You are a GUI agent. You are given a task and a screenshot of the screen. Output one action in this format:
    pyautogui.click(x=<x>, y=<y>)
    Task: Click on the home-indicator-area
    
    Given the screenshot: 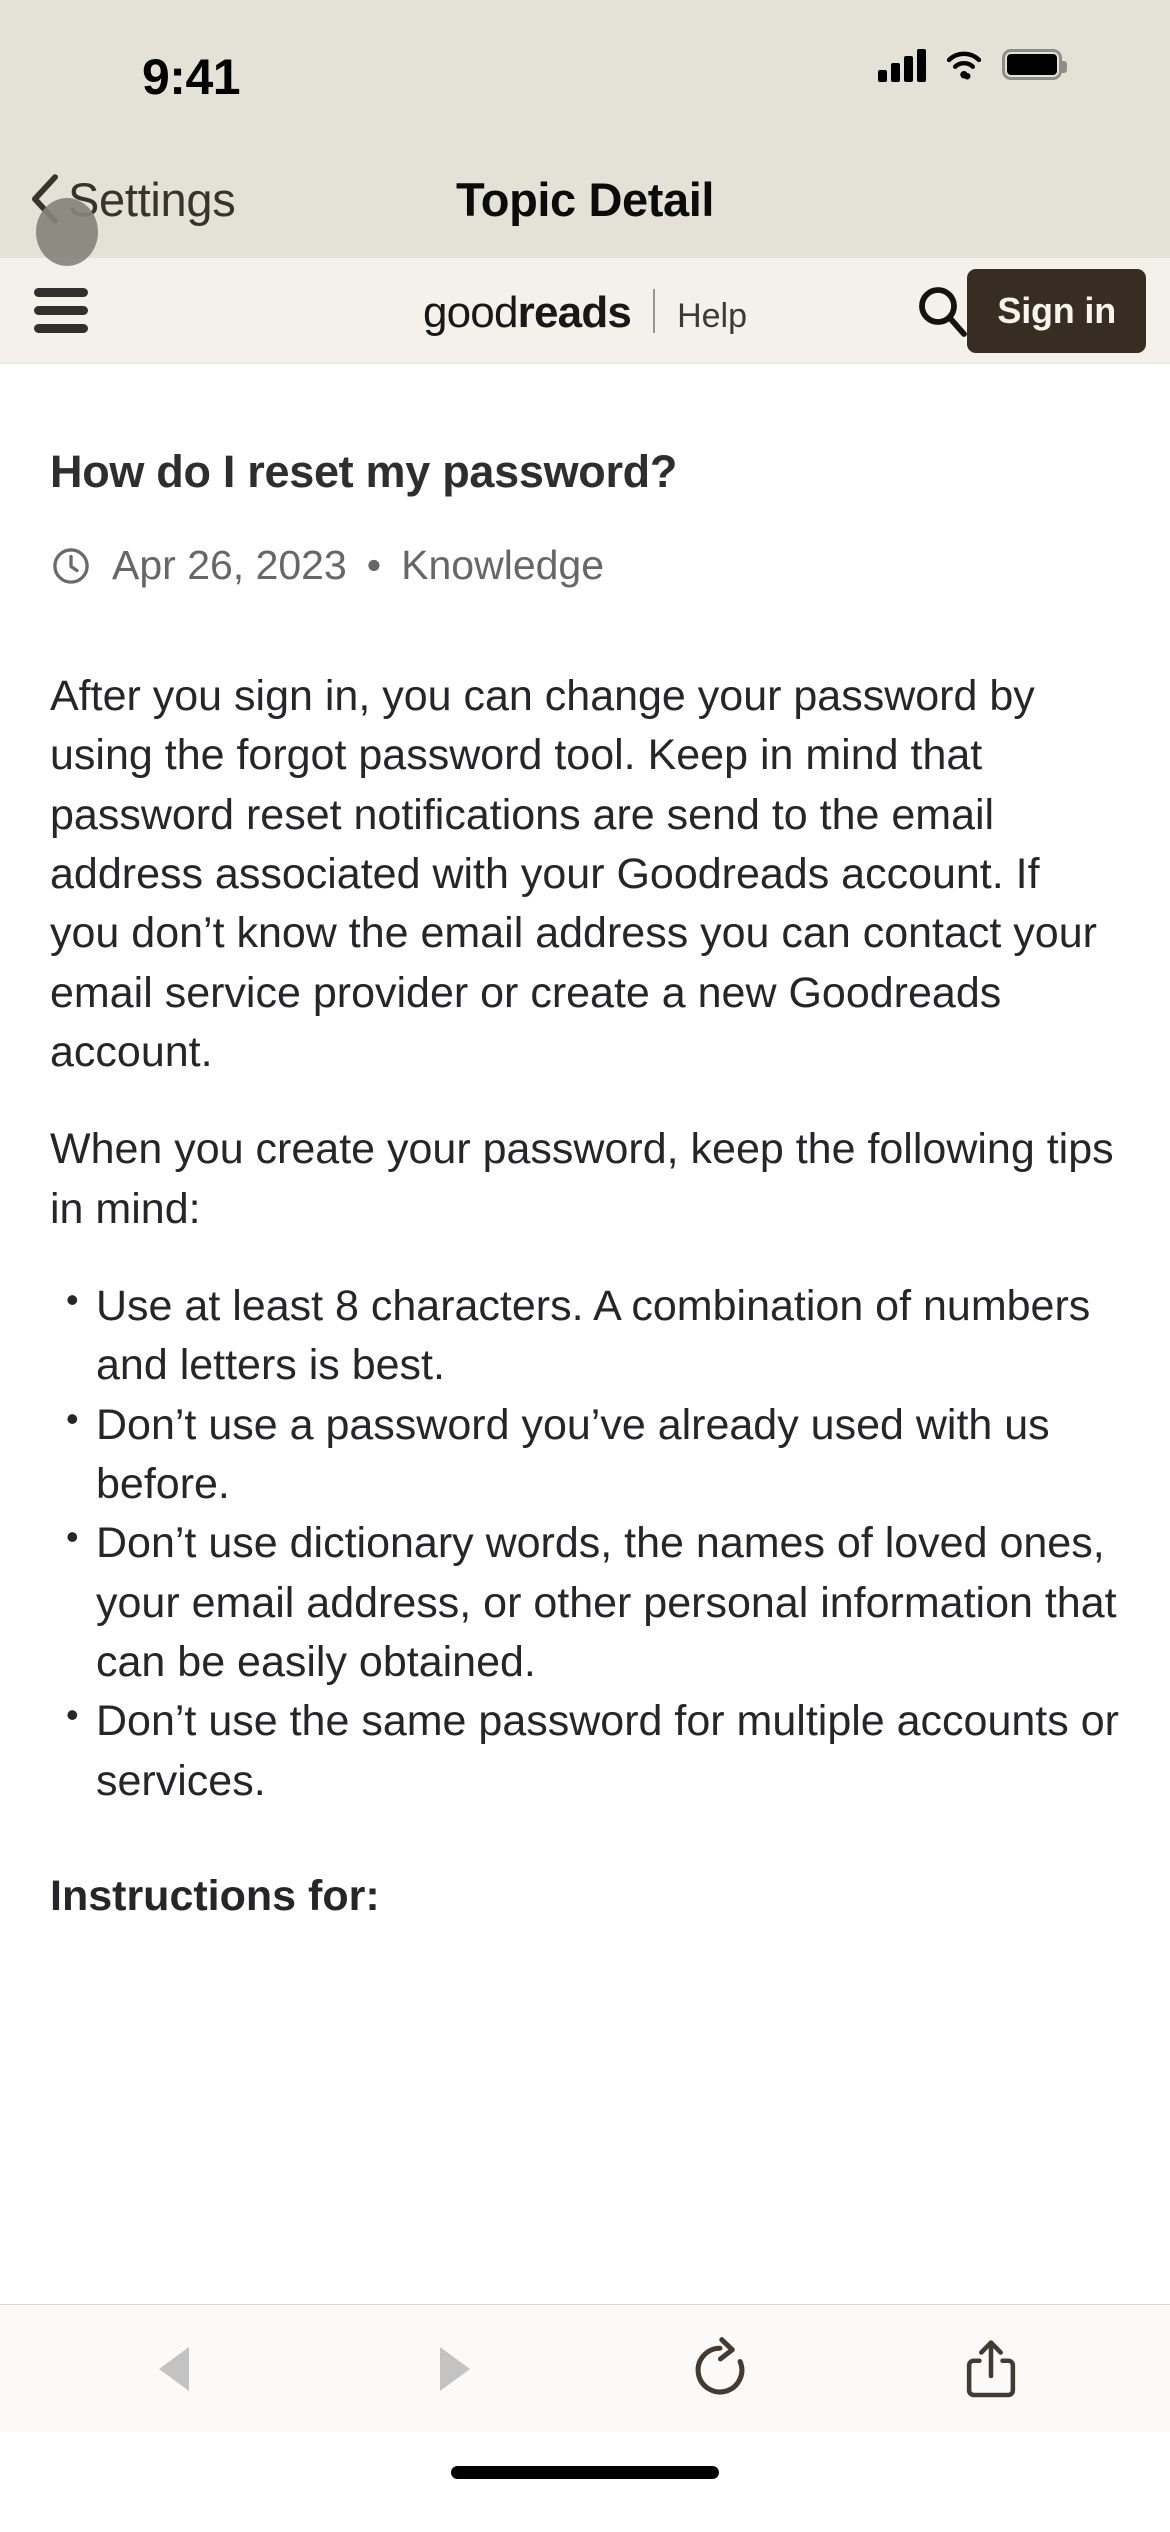 What is the action you would take?
    pyautogui.click(x=585, y=2482)
    